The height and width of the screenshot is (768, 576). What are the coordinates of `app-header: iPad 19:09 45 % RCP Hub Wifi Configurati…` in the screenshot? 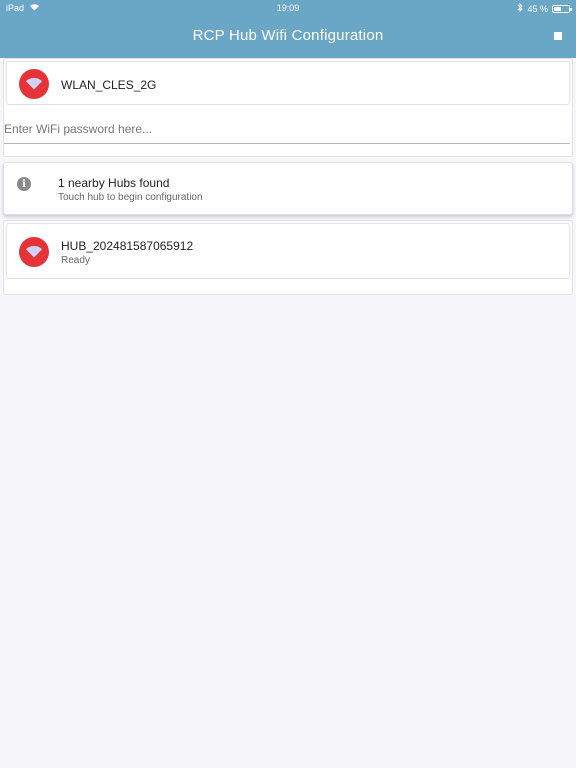 It's located at (288, 29).